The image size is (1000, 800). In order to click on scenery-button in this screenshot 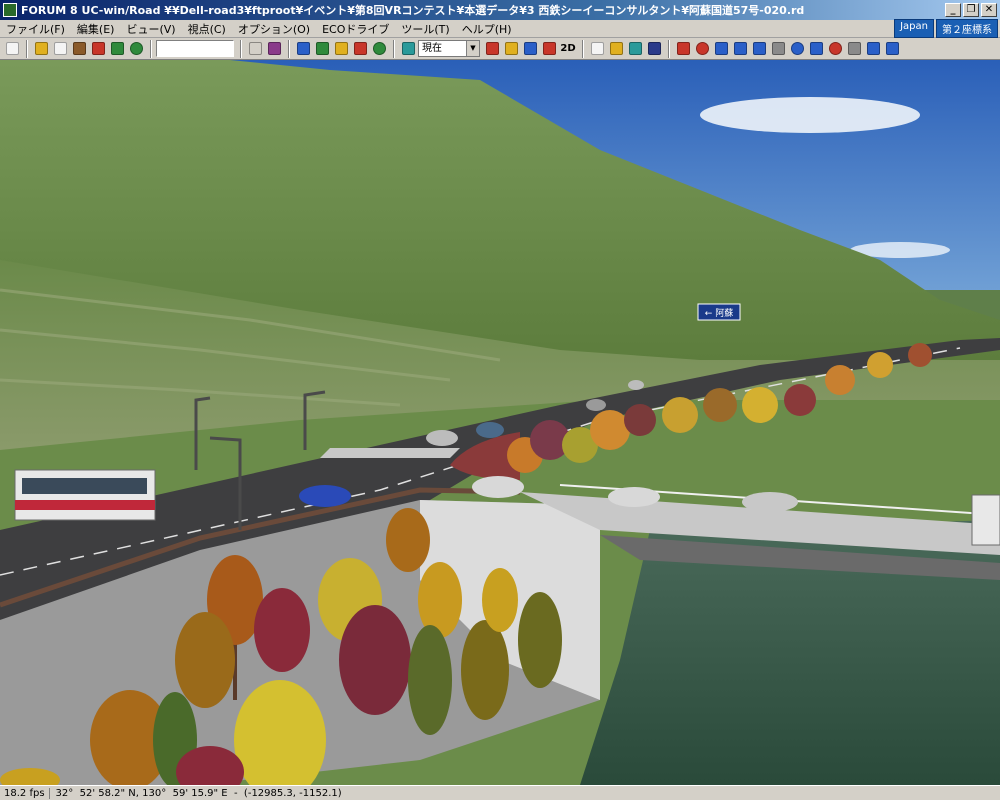, I will do `click(303, 48)`.